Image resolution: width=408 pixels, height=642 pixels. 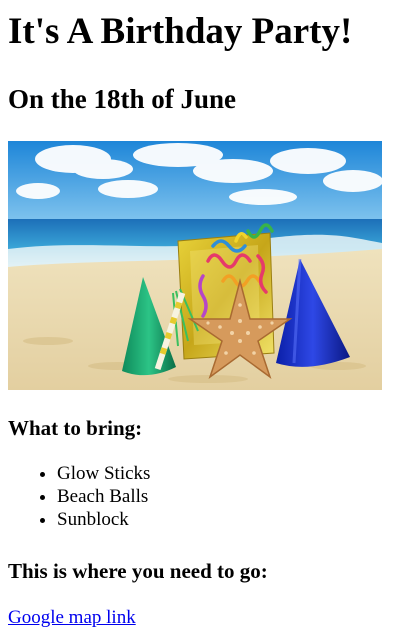 I want to click on location-heading: This is where you need to go:, so click(x=138, y=571).